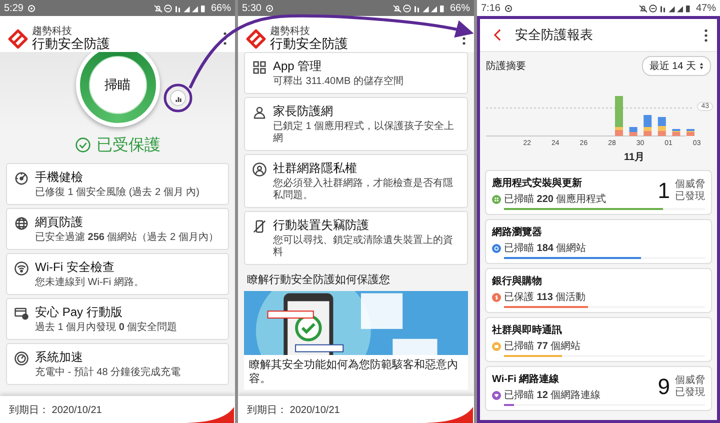 The width and height of the screenshot is (720, 423). I want to click on feature-detail: 已修復 1 個安全風險 (過去 2 個月 內), so click(117, 193).